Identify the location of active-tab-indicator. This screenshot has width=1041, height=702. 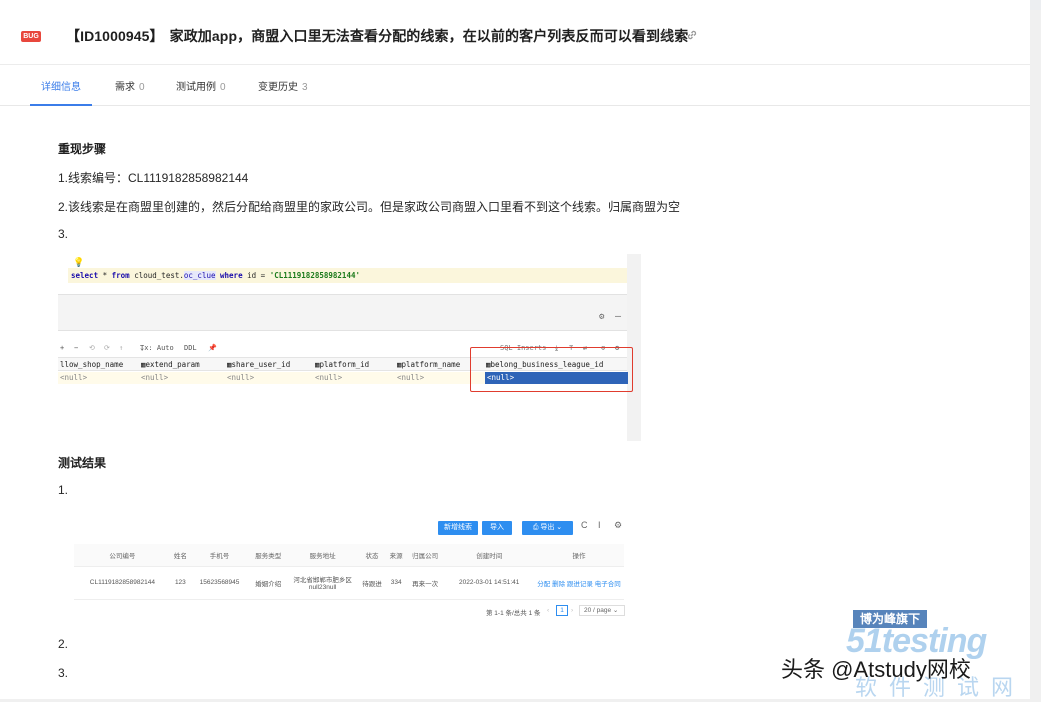
(61, 105).